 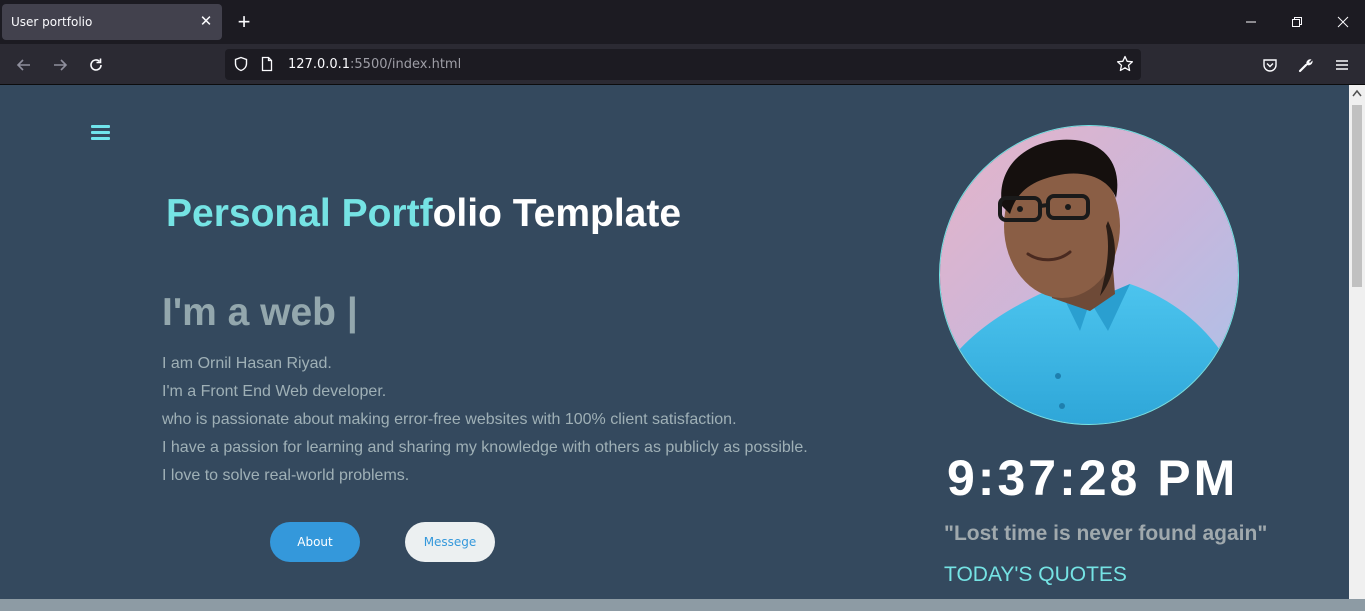 I want to click on bio-line: I am Ornil Hasan Riyad., so click(x=247, y=363).